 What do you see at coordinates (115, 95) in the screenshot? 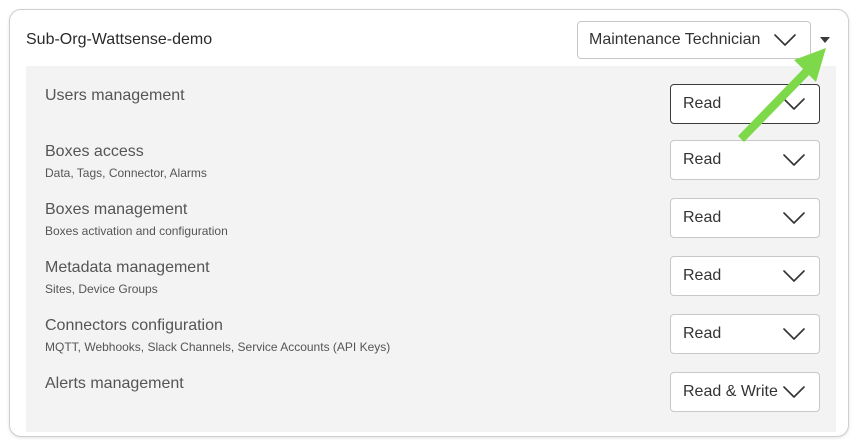
I see `permission-title: Users management` at bounding box center [115, 95].